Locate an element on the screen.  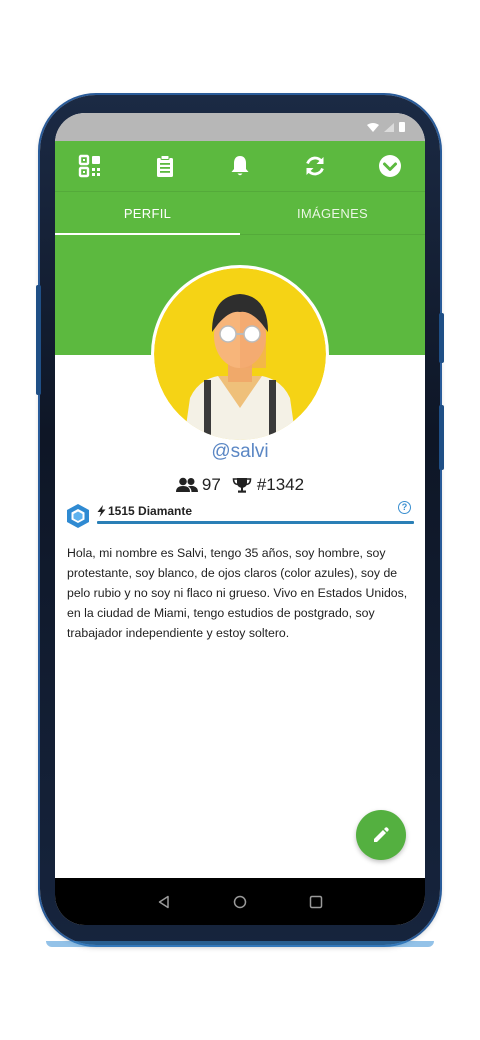
profile-stats: 97 #1342 is located at coordinates (240, 485).